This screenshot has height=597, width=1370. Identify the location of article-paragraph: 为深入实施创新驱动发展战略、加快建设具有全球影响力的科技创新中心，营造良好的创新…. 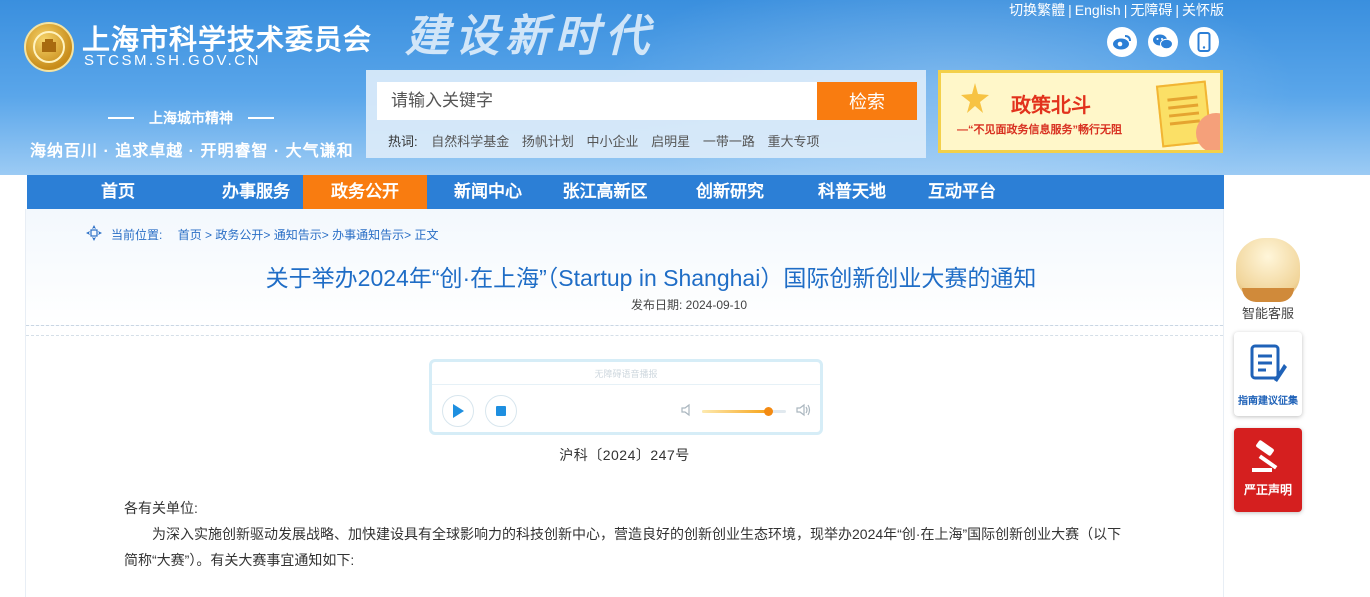
(623, 547).